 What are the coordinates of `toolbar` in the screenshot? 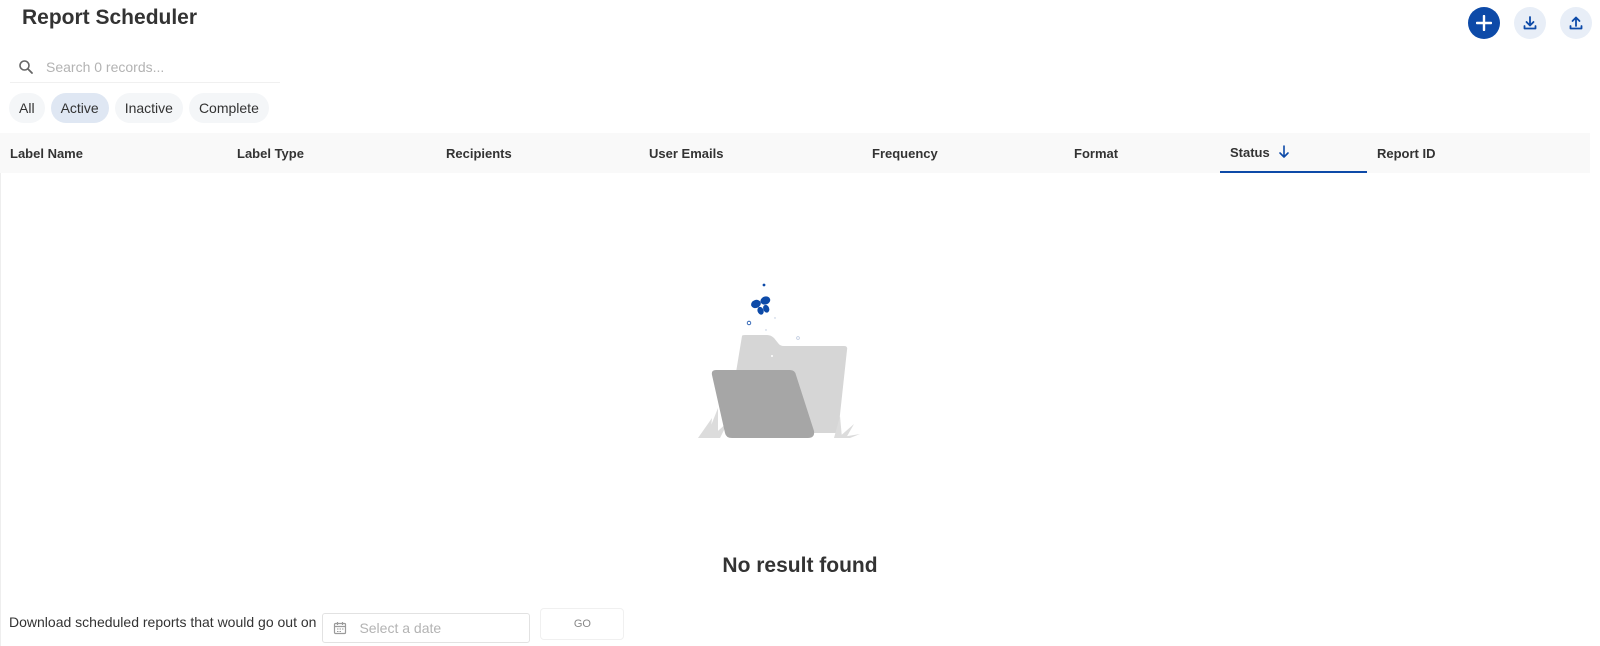 It's located at (1530, 23).